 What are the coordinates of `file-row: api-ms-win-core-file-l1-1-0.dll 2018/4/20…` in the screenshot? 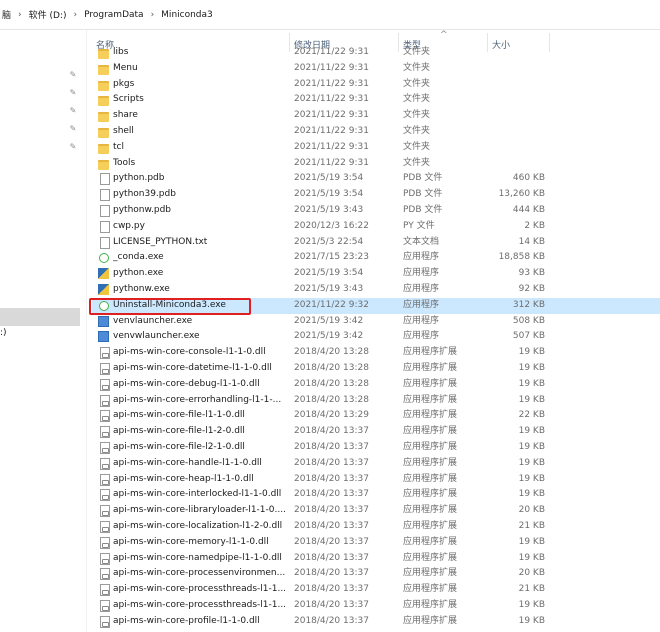 It's located at (376, 416).